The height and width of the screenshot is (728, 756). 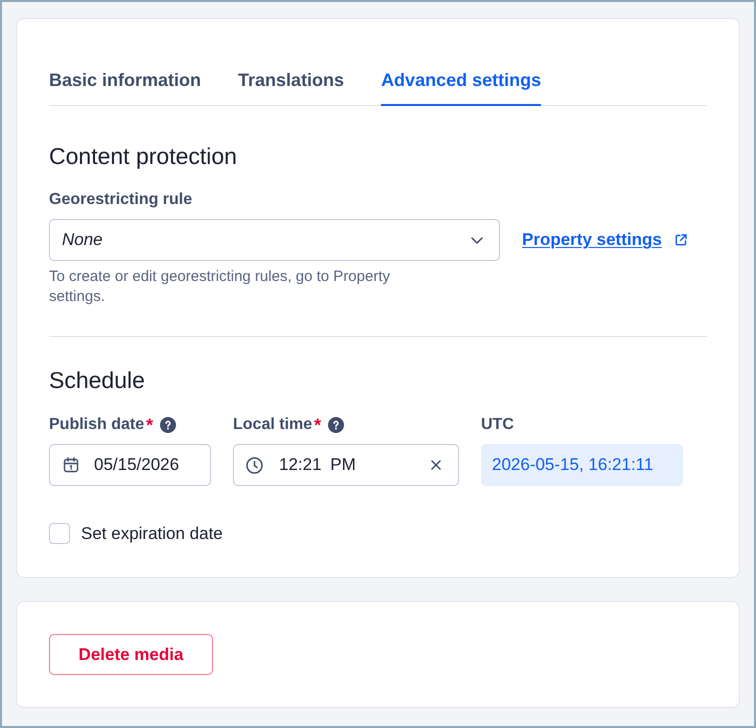 What do you see at coordinates (272, 425) in the screenshot?
I see `field-label: Local time` at bounding box center [272, 425].